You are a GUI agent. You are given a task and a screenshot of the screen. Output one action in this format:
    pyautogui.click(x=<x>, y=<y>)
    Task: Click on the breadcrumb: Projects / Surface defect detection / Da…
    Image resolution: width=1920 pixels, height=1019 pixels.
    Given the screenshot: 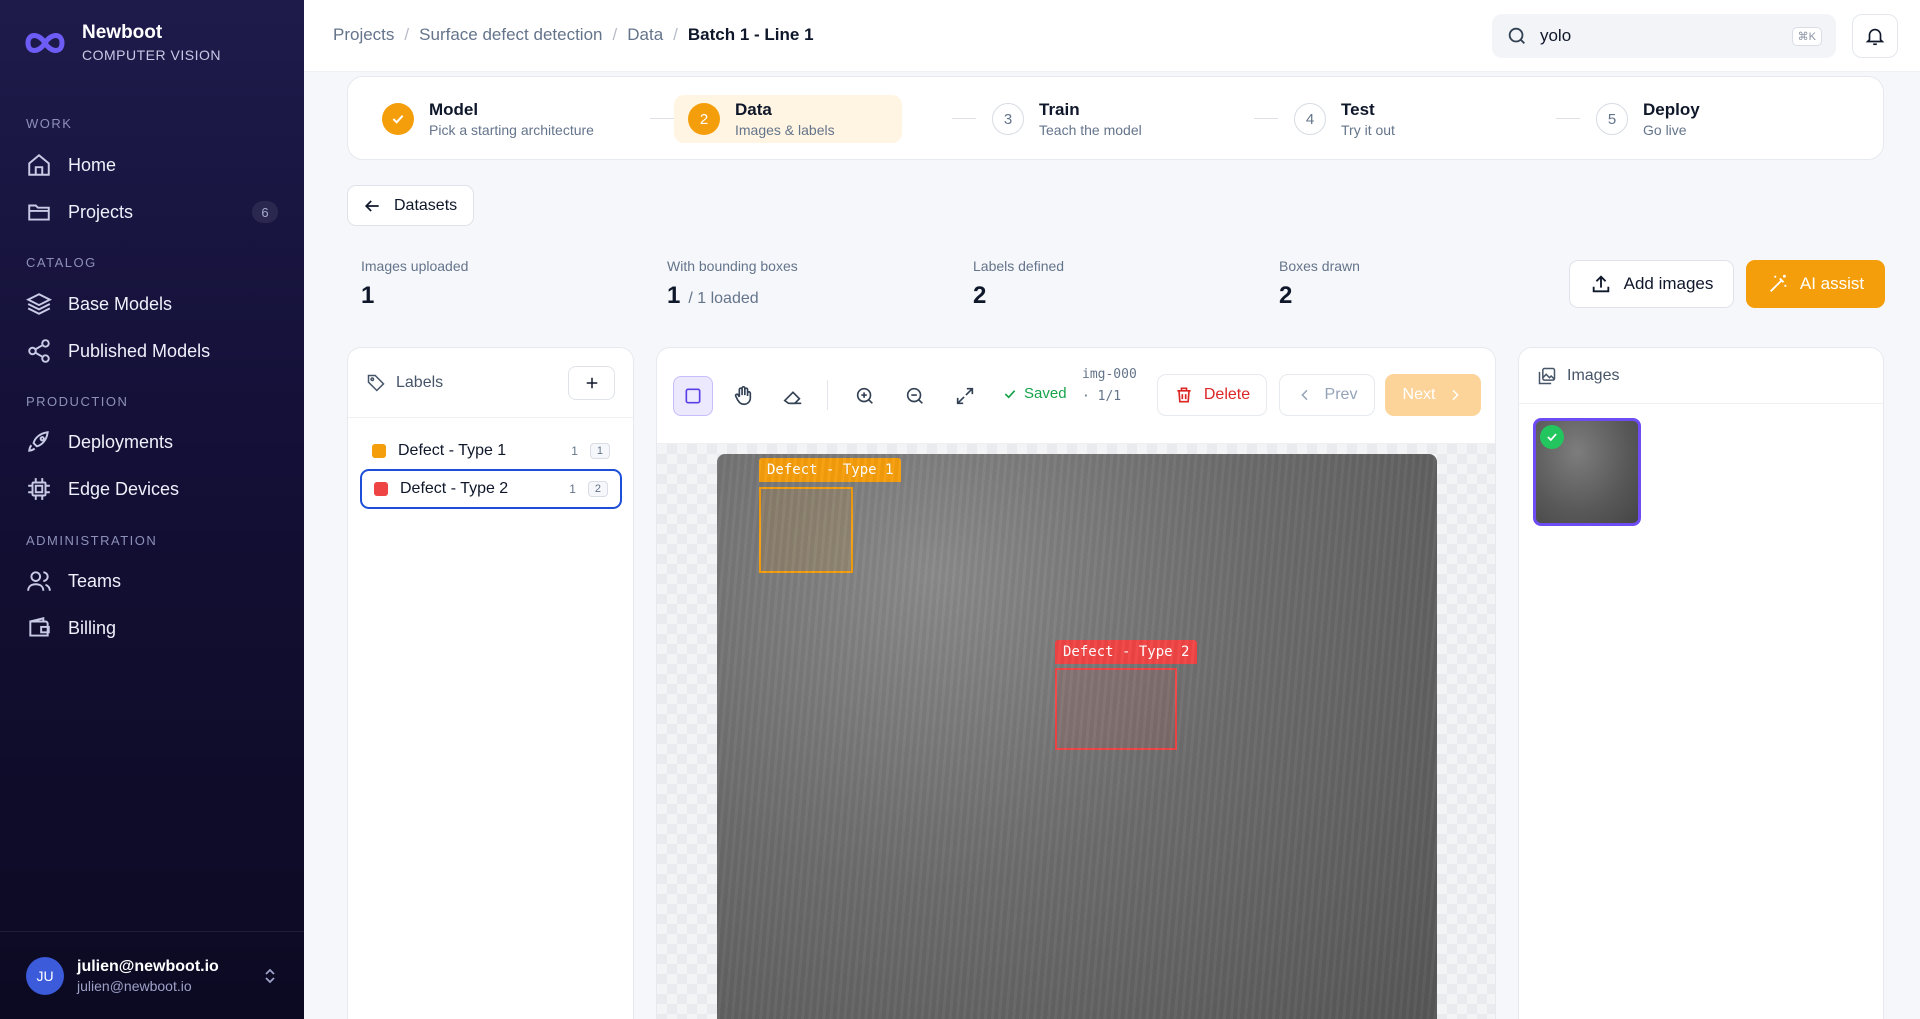 What is the action you would take?
    pyautogui.click(x=573, y=35)
    